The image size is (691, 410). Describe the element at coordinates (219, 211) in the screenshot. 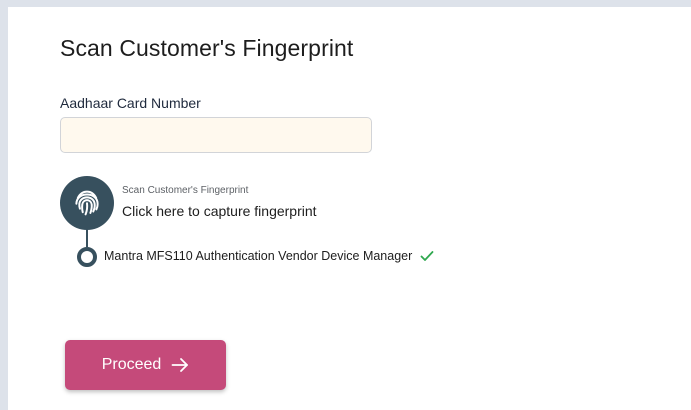

I see `capture-fingerprint-link: Click here to capture fingerprint` at that location.